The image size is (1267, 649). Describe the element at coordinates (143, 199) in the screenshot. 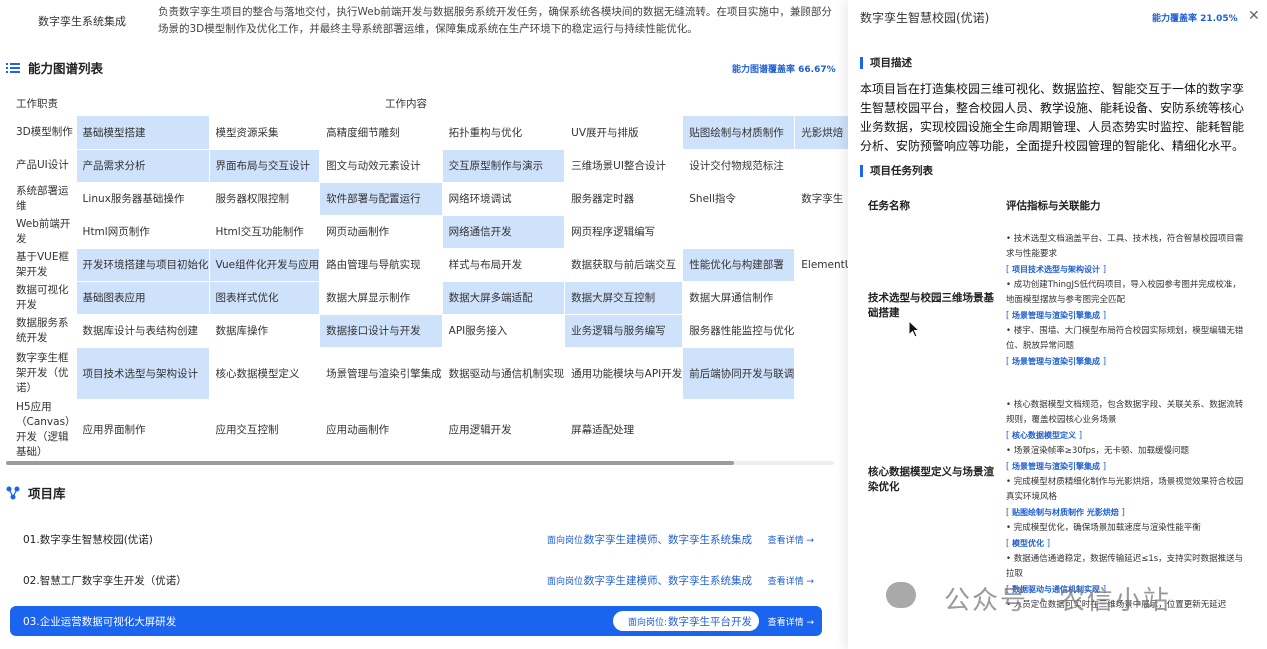

I see `capability-cell: Linux服务器基础操作` at that location.